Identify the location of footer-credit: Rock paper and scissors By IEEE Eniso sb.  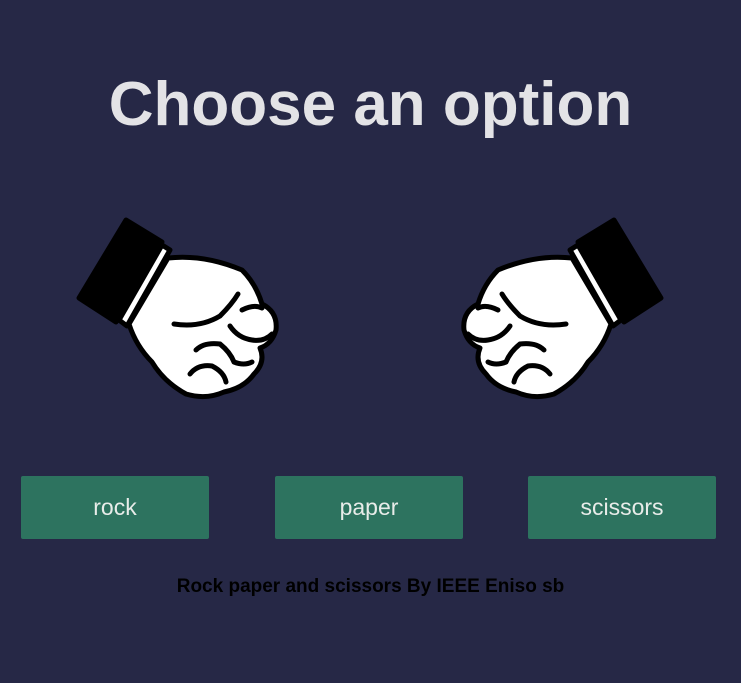
(370, 586).